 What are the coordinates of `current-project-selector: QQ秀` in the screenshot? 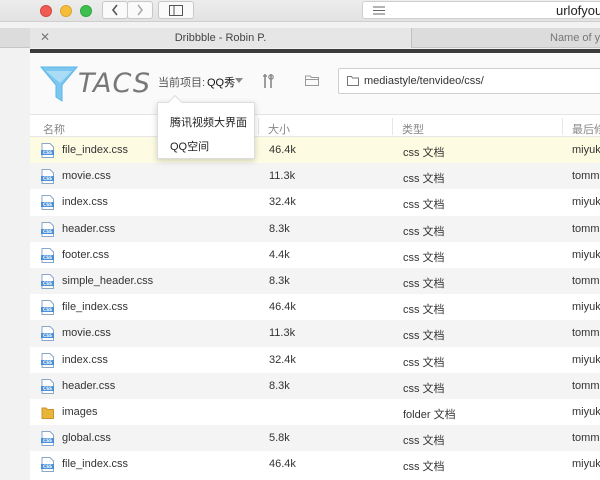 It's located at (221, 82).